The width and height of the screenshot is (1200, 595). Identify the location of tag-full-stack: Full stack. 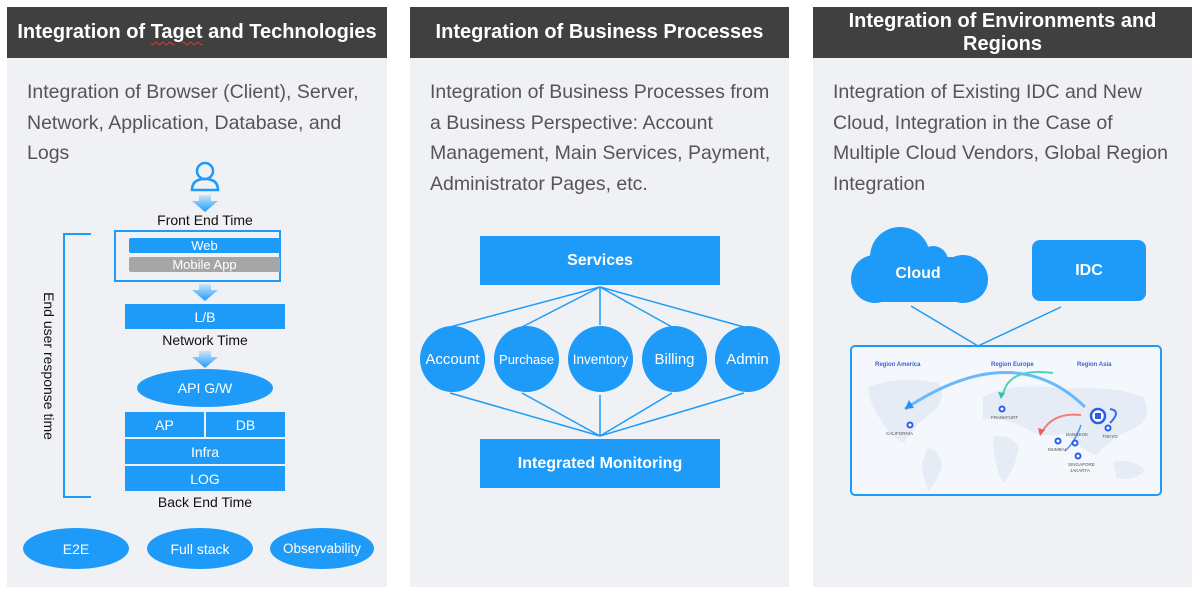
(200, 548).